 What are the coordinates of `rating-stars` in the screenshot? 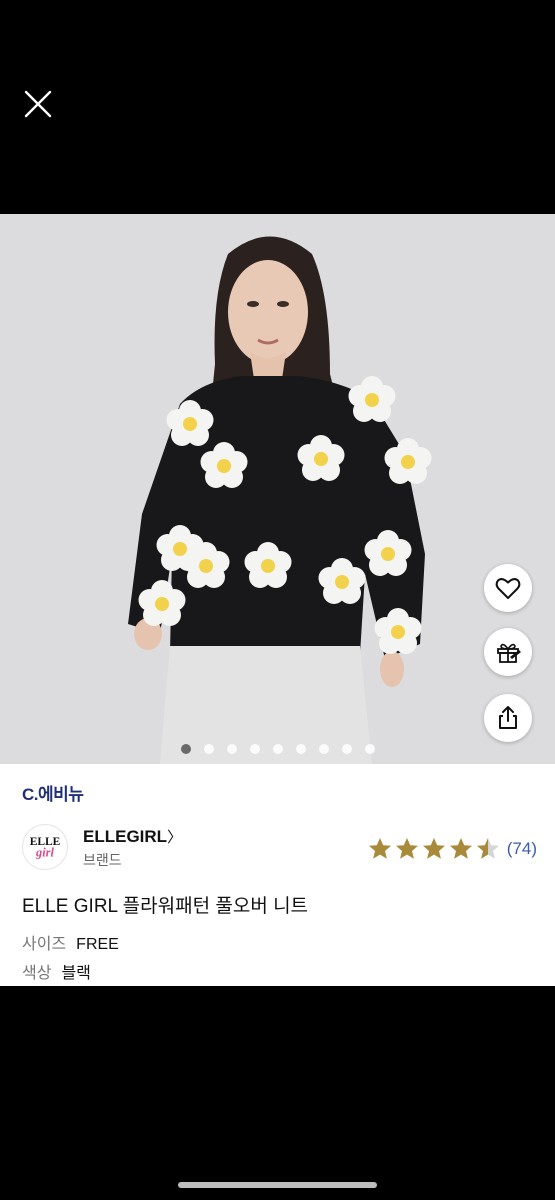 It's located at (434, 849).